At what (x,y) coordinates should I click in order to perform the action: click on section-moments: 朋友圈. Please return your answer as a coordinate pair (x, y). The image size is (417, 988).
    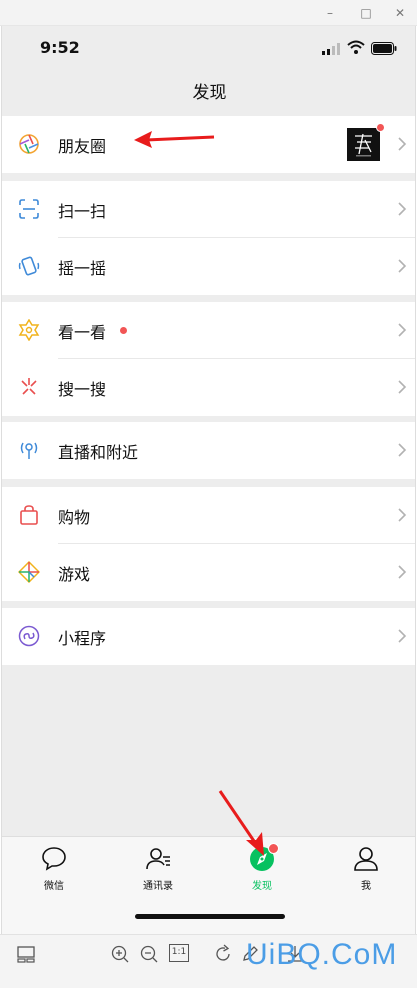
    Looking at the image, I should click on (208, 144).